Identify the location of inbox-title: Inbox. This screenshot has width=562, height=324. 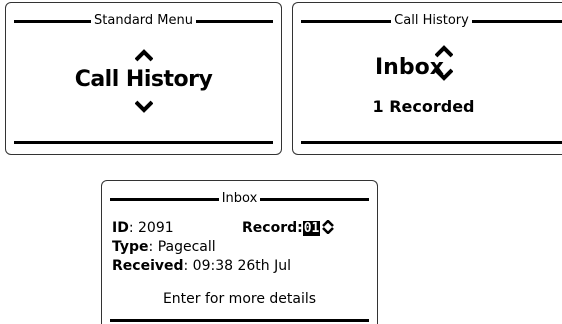
(239, 198).